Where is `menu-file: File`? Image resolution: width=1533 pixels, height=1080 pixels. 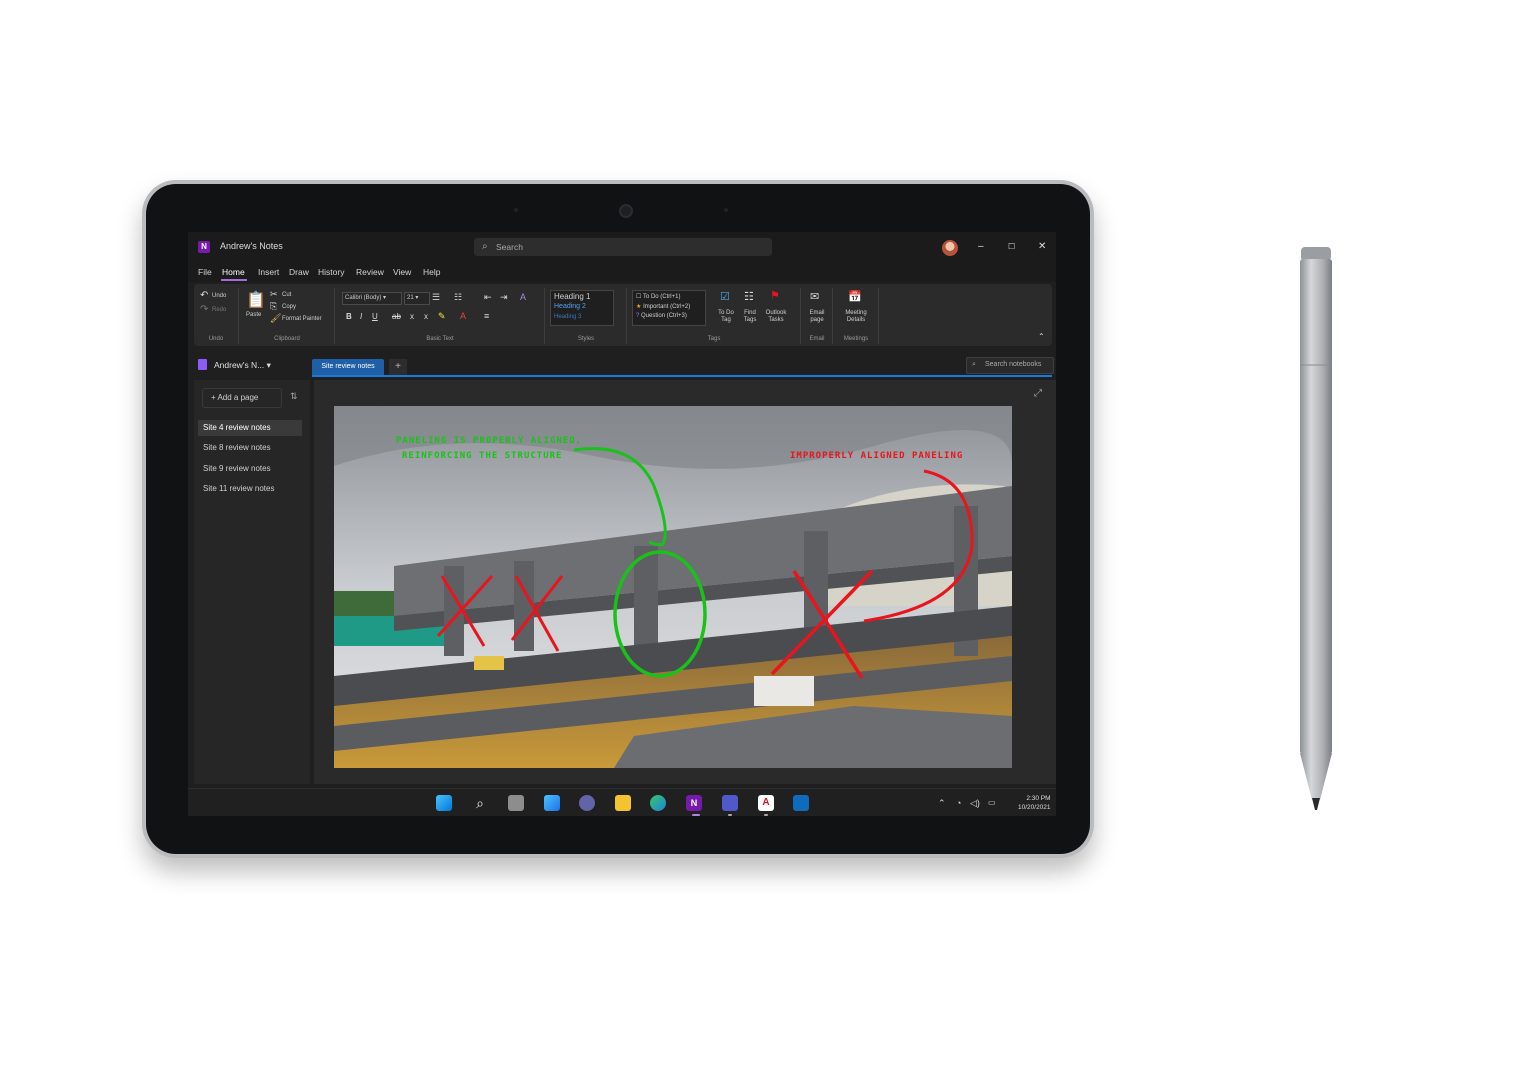 menu-file: File is located at coordinates (205, 272).